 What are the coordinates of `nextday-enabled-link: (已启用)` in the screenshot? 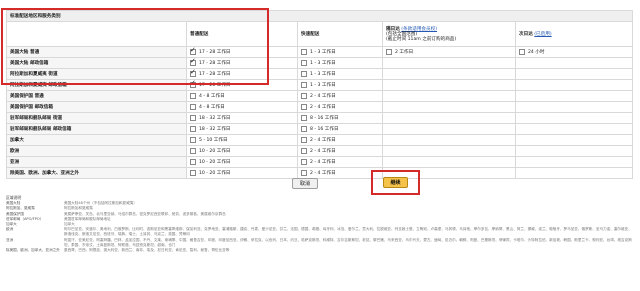 It's located at (542, 34).